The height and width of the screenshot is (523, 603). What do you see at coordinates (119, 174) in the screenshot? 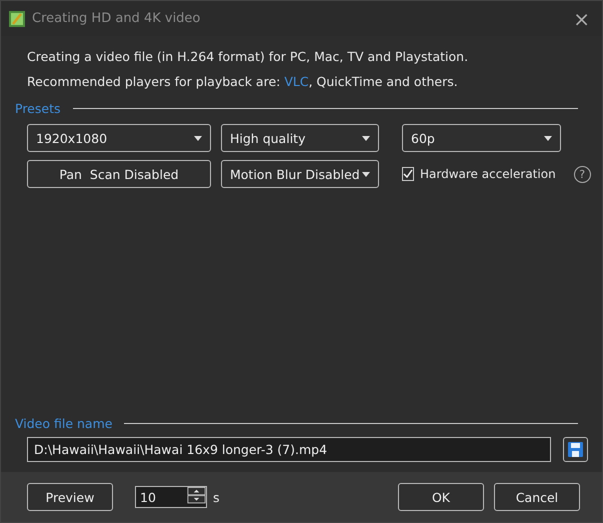
I see `pan-scan-button: Pan Scan Disabled` at bounding box center [119, 174].